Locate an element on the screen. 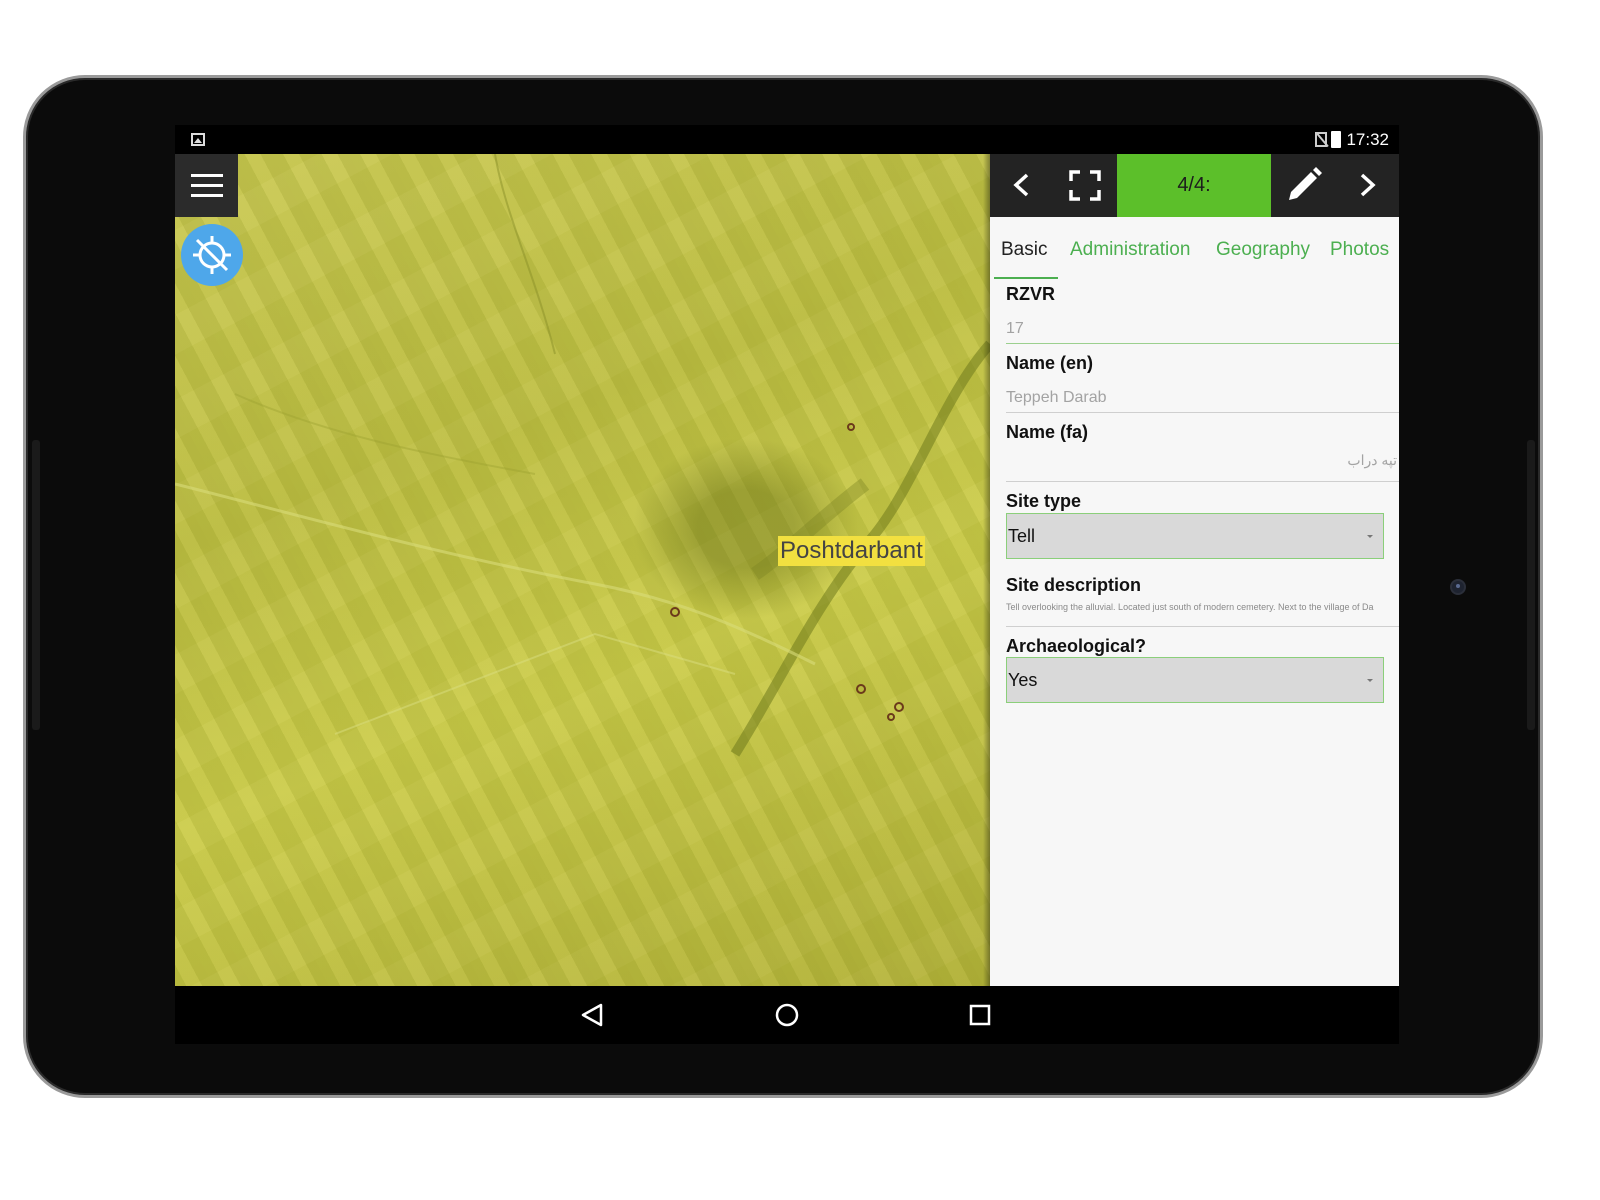 This screenshot has height=1200, width=1600. site-type-label: Site type is located at coordinates (1044, 501).